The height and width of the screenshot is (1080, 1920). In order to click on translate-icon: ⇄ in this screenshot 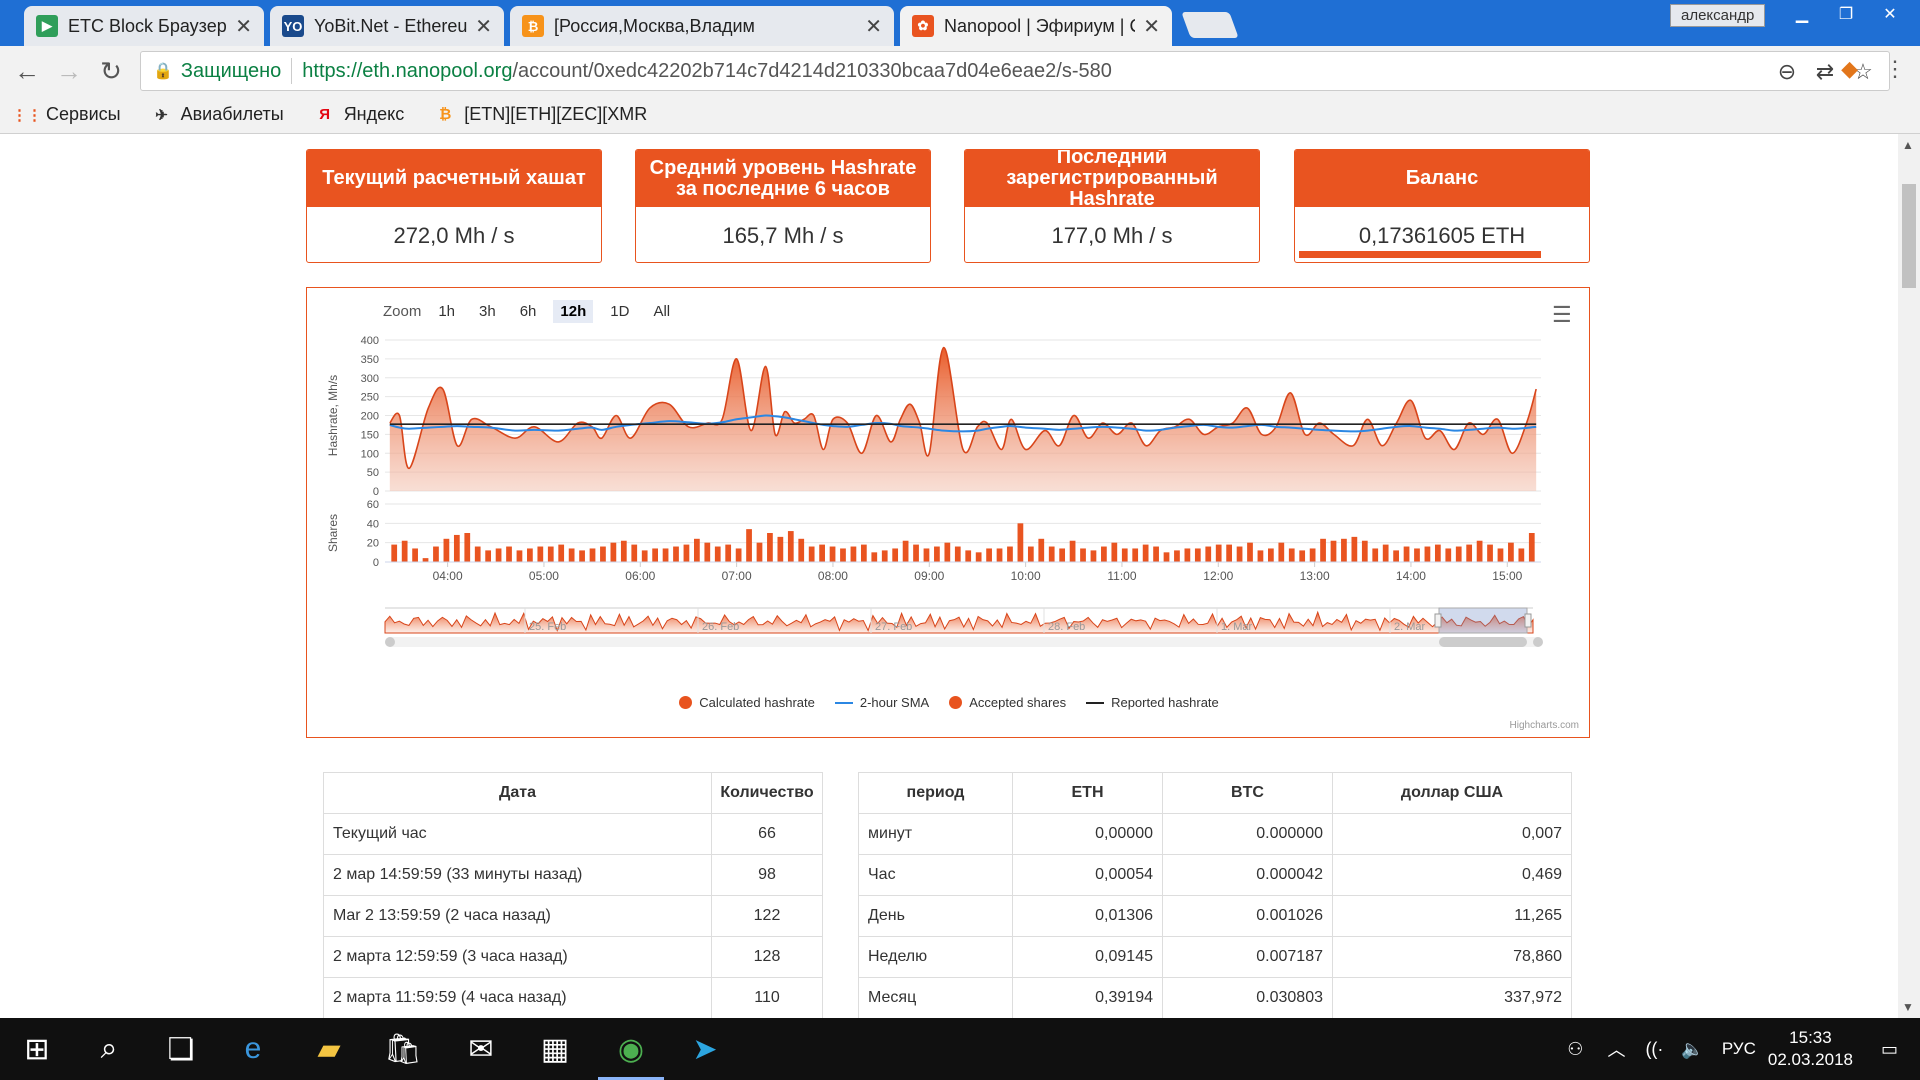, I will do `click(1825, 72)`.